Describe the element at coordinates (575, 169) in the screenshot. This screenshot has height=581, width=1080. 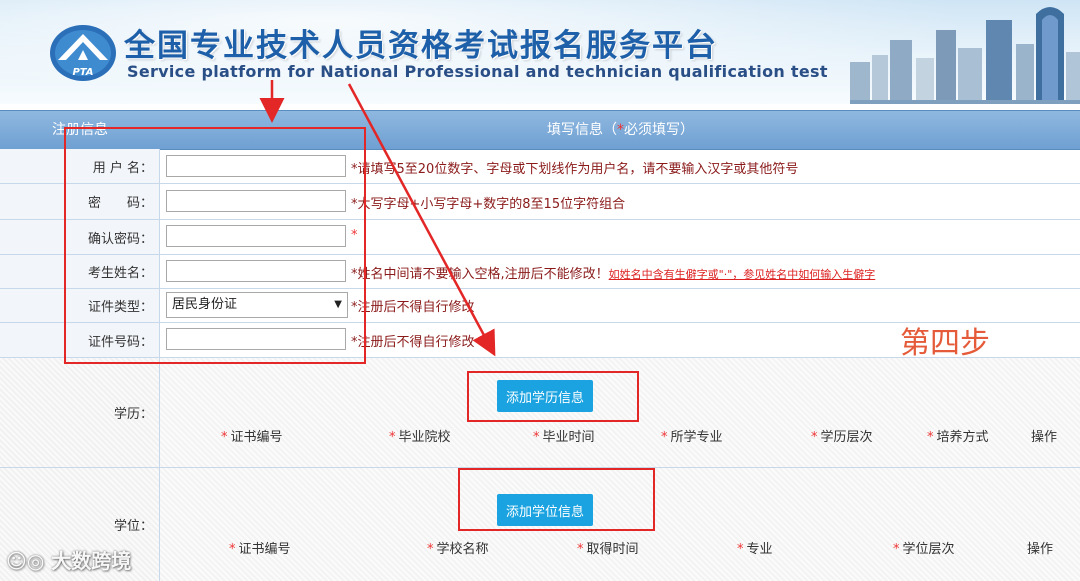
I see `username-hint: *请填写5至20位数字、字母或下划线作为用户名，请不要输入汉字或其他符号` at that location.